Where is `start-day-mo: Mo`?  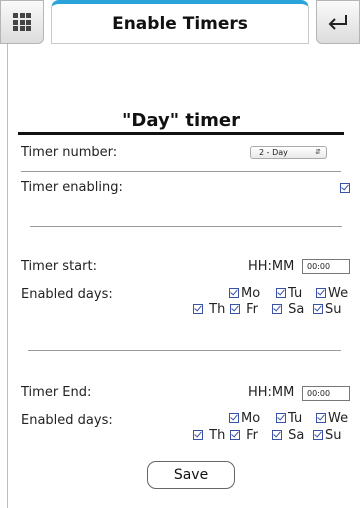
start-day-mo: Mo is located at coordinates (244, 293).